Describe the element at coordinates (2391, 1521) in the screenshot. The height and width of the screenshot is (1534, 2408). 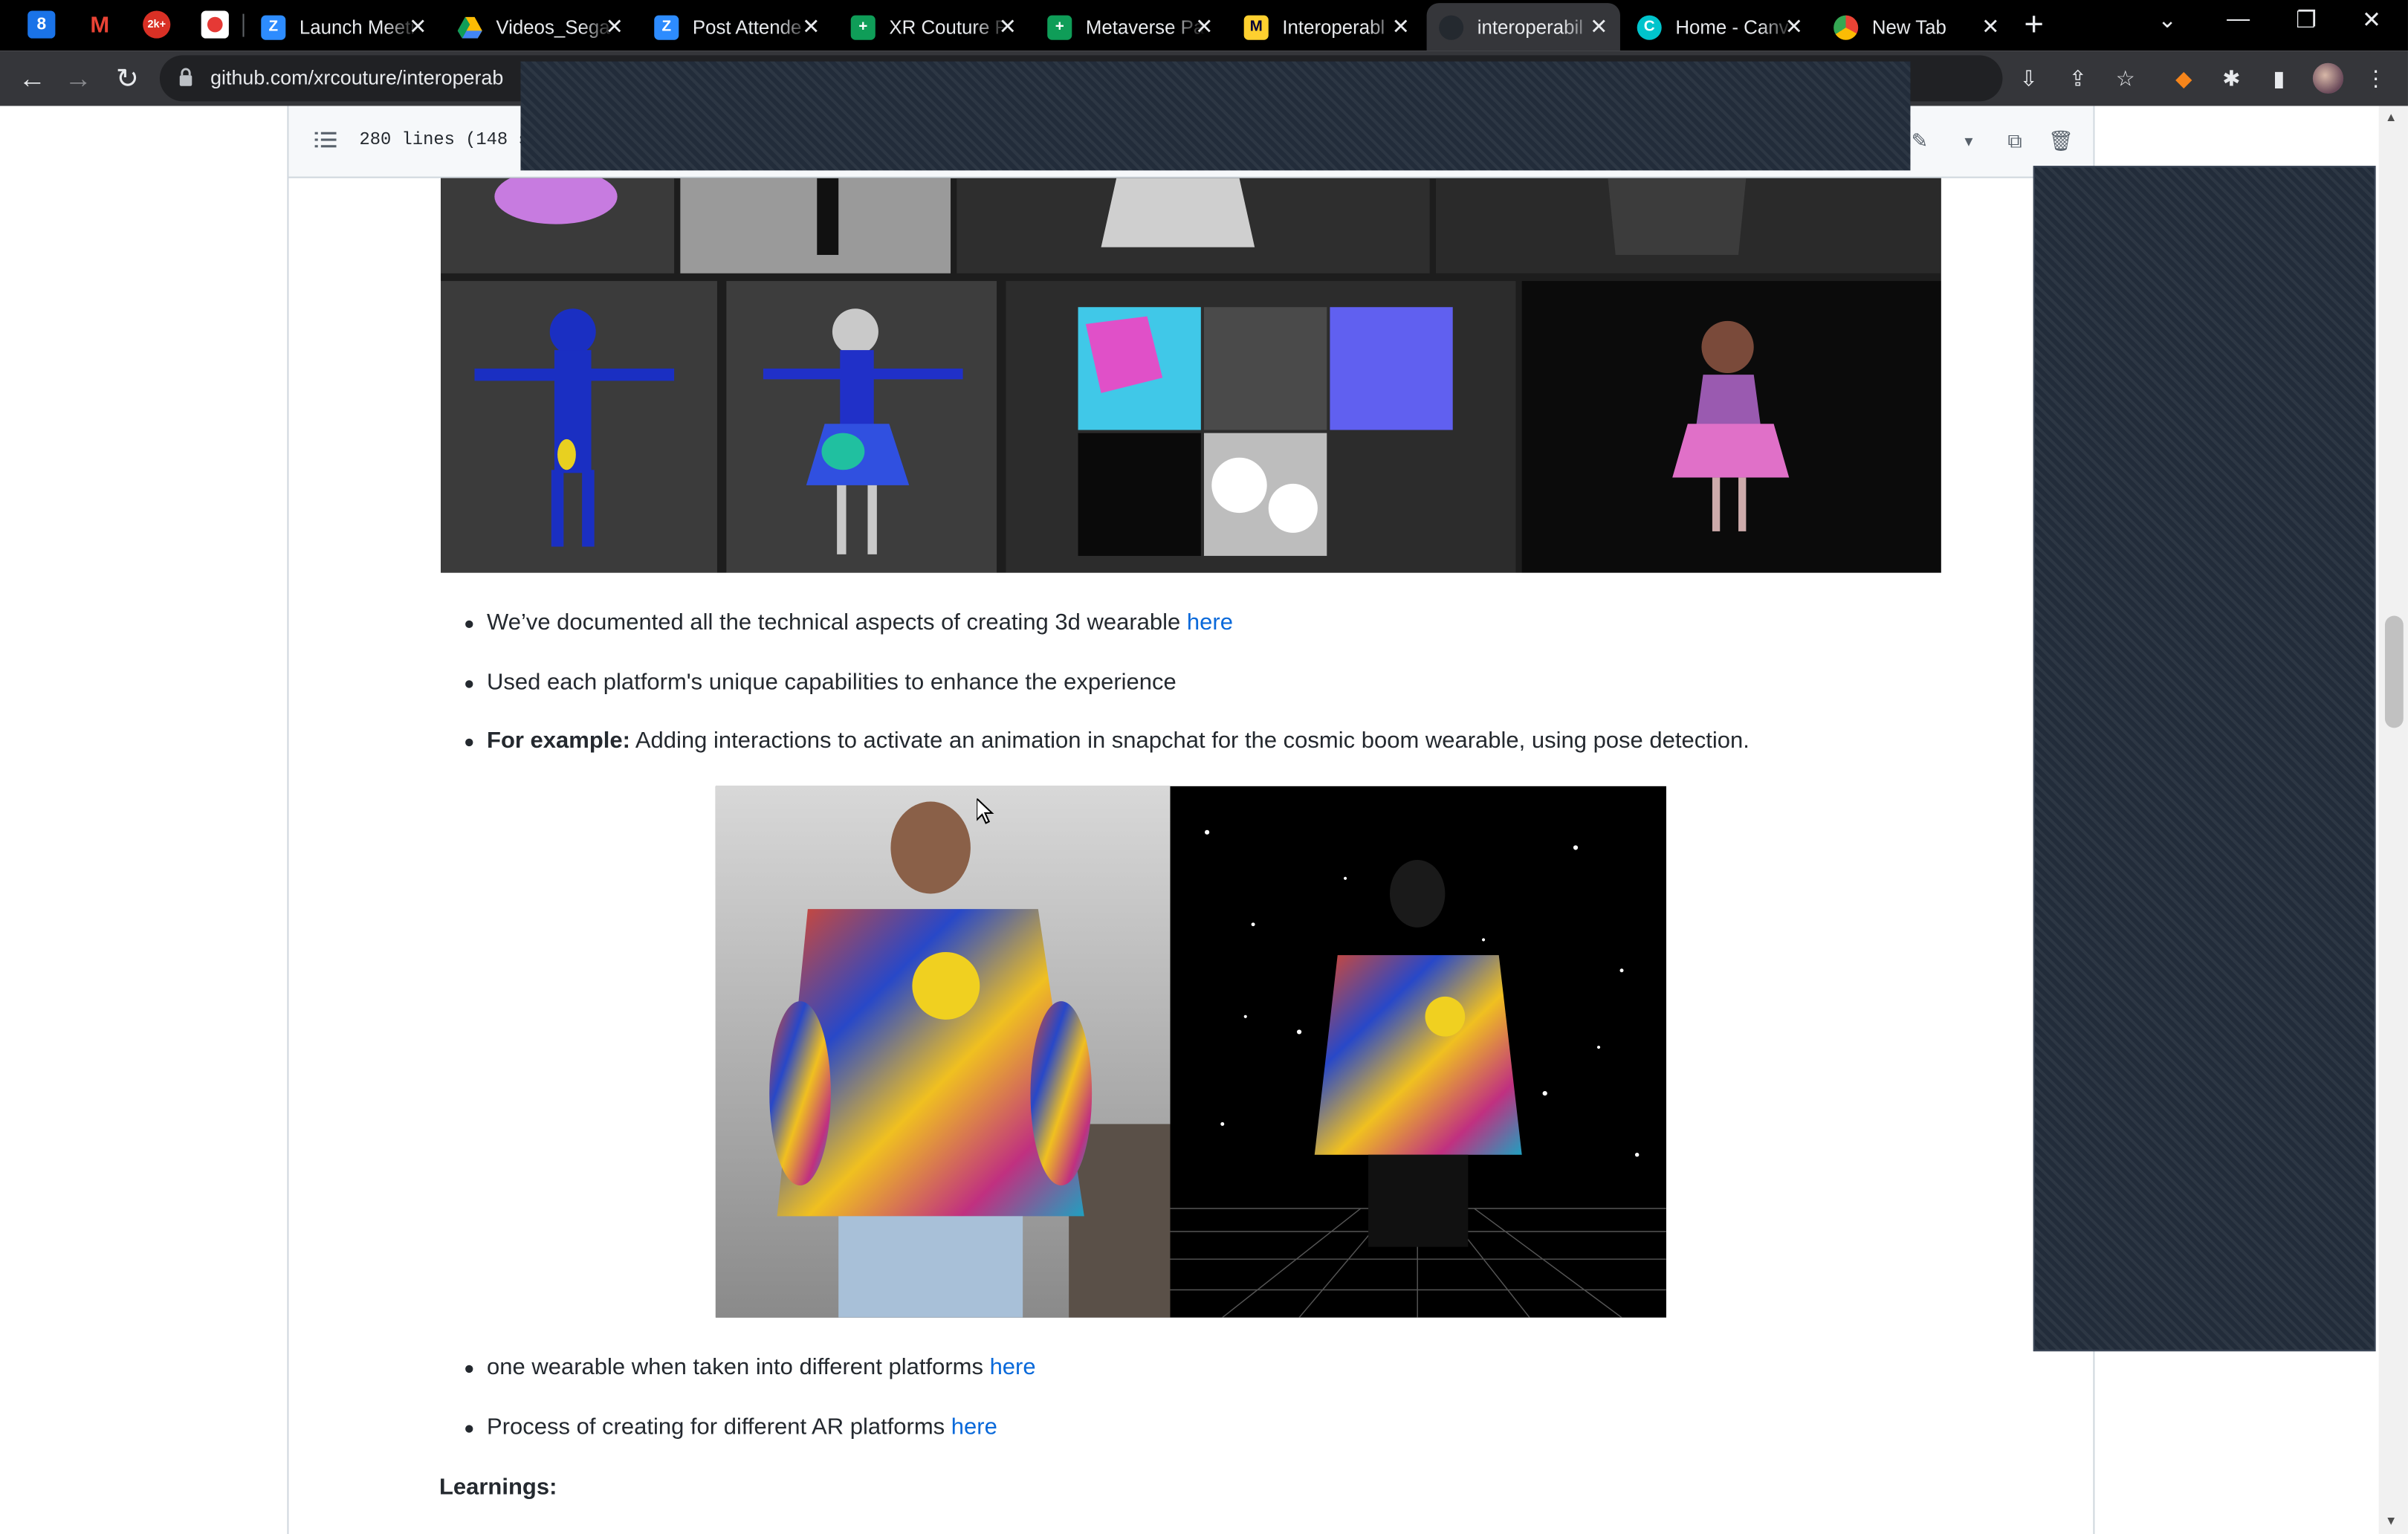
I see `scroll-down-arrow: ▼` at that location.